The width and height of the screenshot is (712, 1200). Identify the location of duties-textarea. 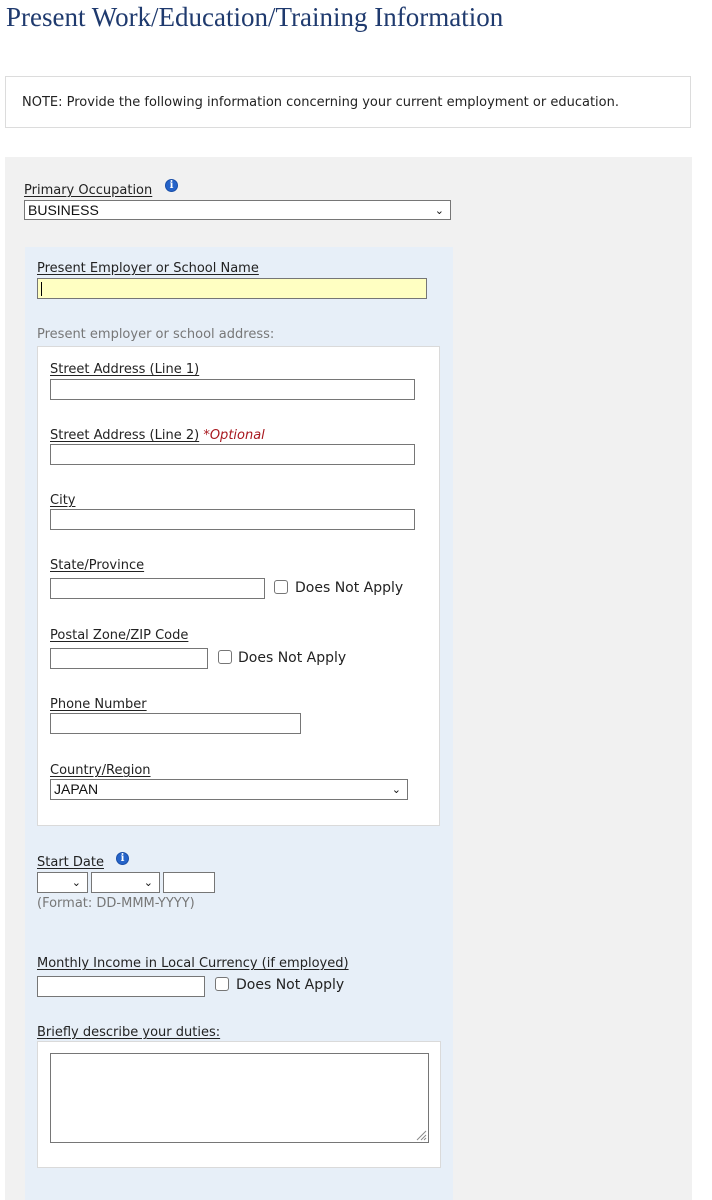
(239, 1098).